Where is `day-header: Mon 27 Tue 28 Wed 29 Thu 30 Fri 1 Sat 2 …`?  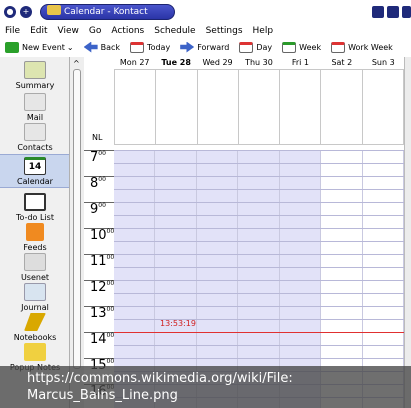
day-header: Mon 27 Tue 28 Wed 29 Thu 30 Fri 1 Sat 2 … is located at coordinates (259, 63).